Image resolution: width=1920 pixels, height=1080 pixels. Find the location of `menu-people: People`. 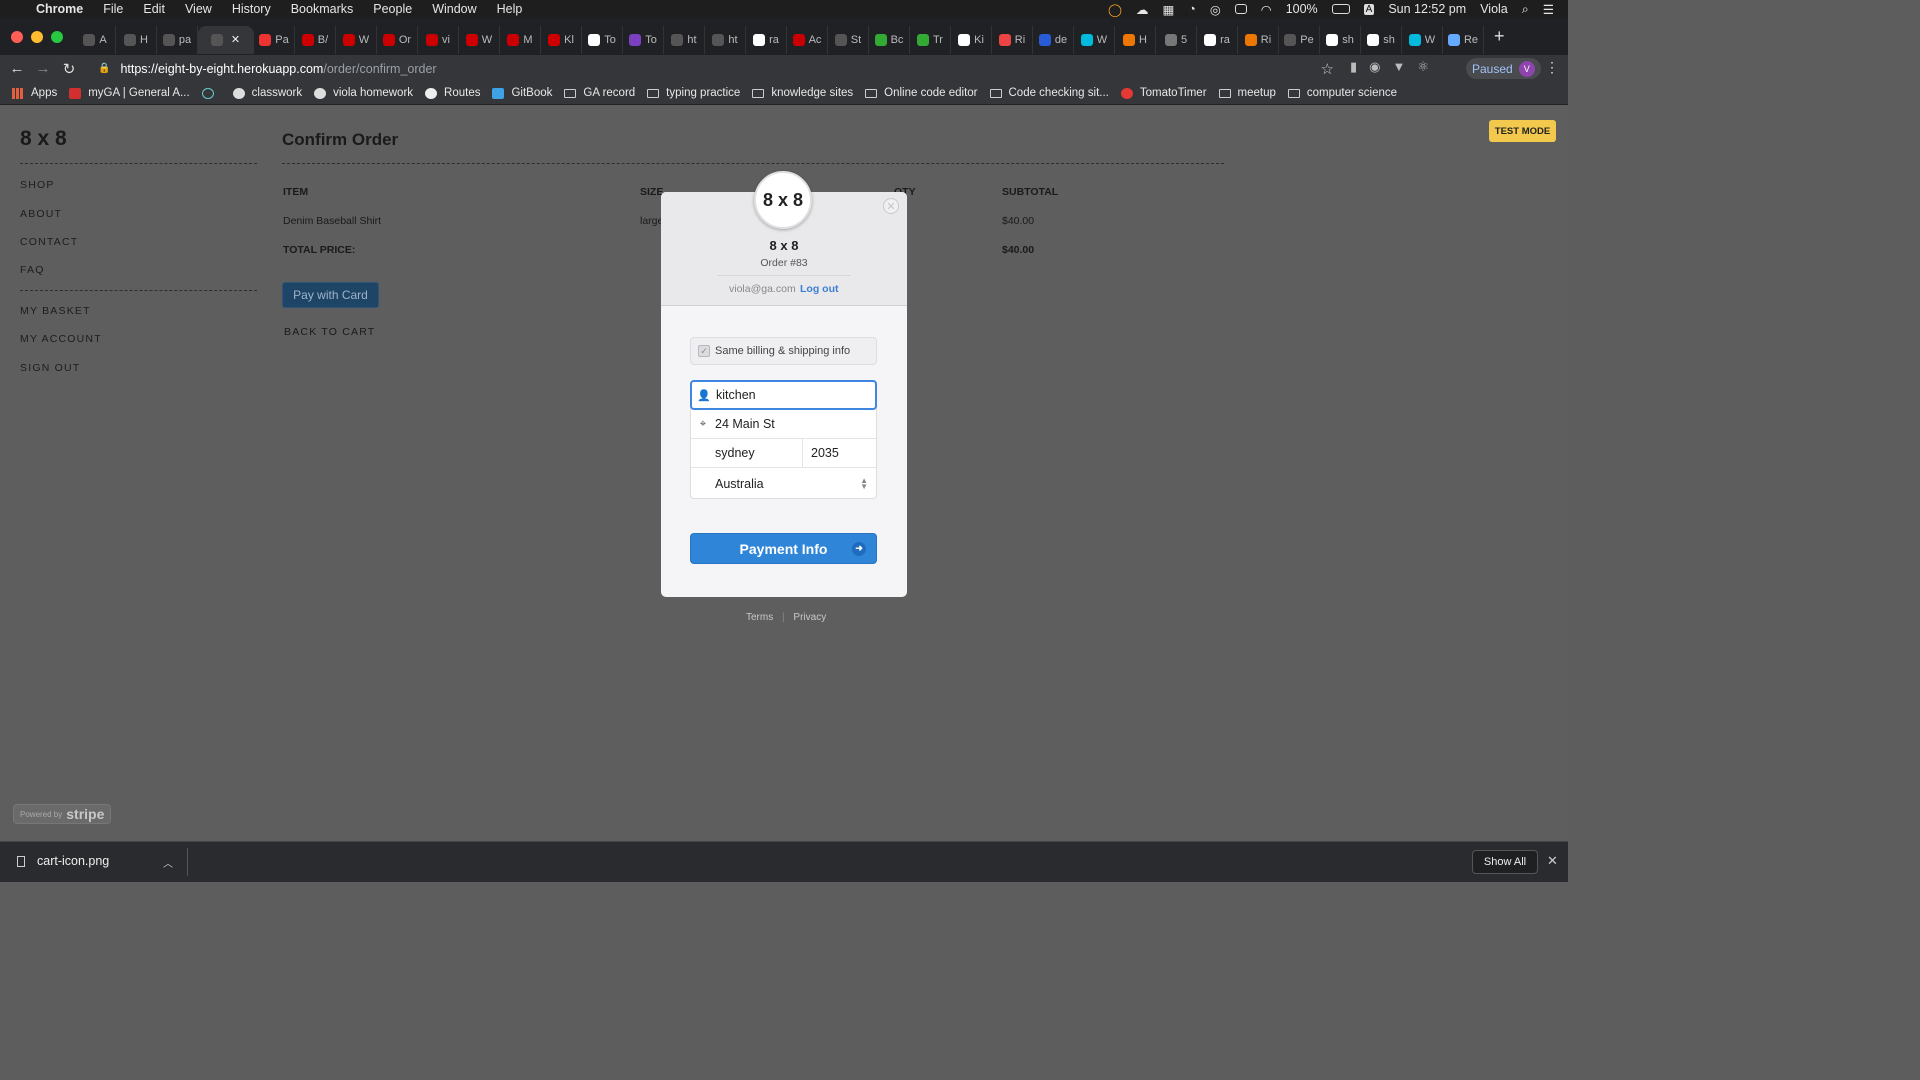

menu-people: People is located at coordinates (392, 9).